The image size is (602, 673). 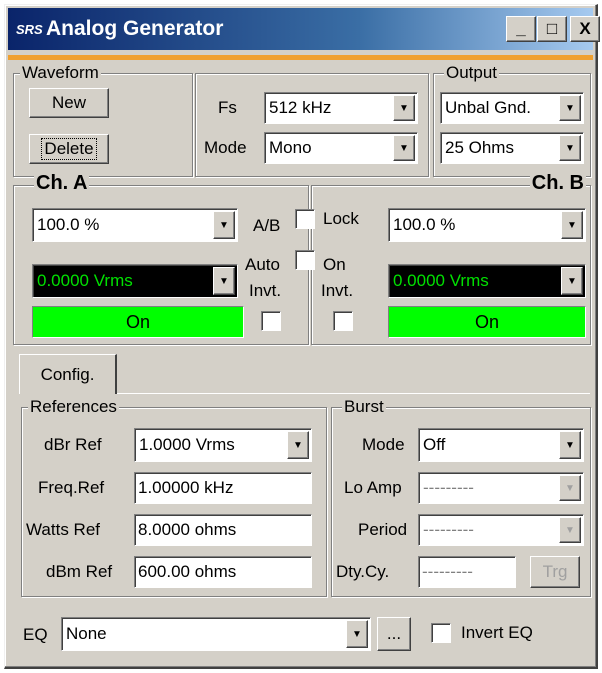 What do you see at coordinates (73, 444) in the screenshot?
I see `dbr-ref-label: dBr Ref` at bounding box center [73, 444].